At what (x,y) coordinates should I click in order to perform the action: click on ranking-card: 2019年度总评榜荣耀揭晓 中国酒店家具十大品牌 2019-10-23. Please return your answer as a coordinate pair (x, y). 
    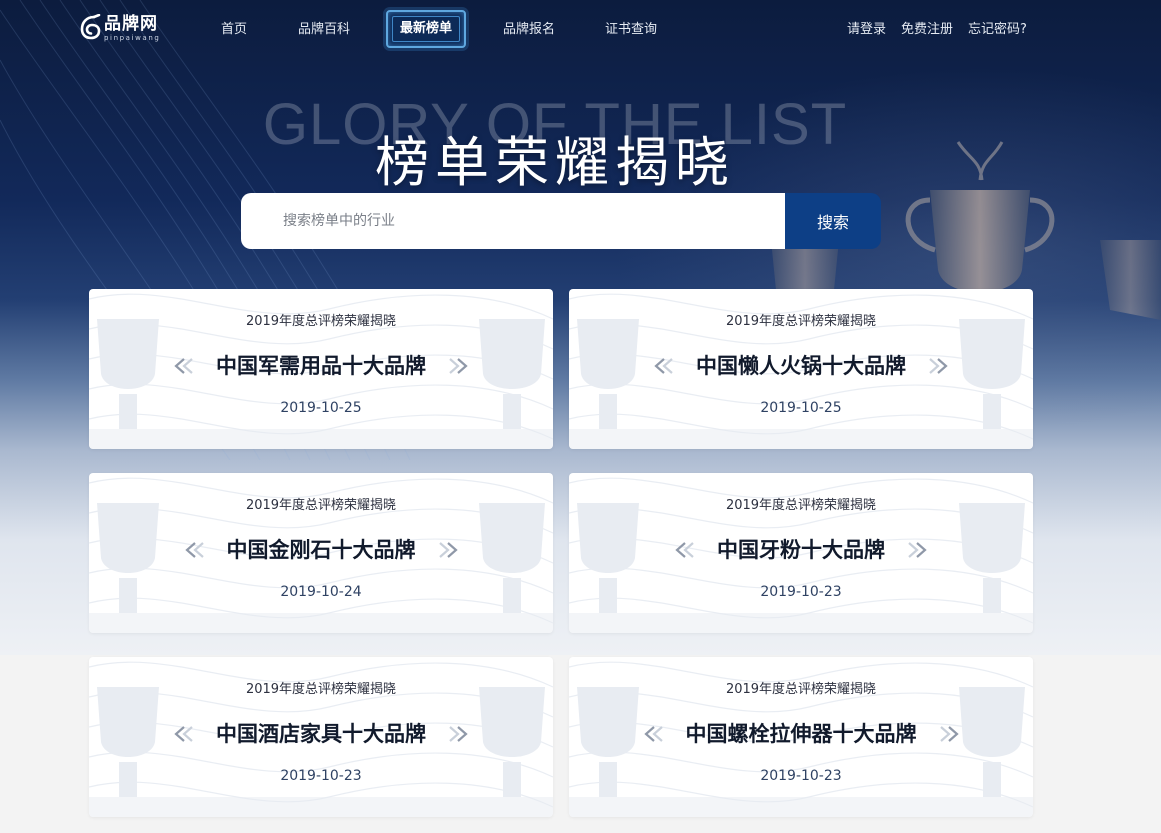
    Looking at the image, I should click on (321, 737).